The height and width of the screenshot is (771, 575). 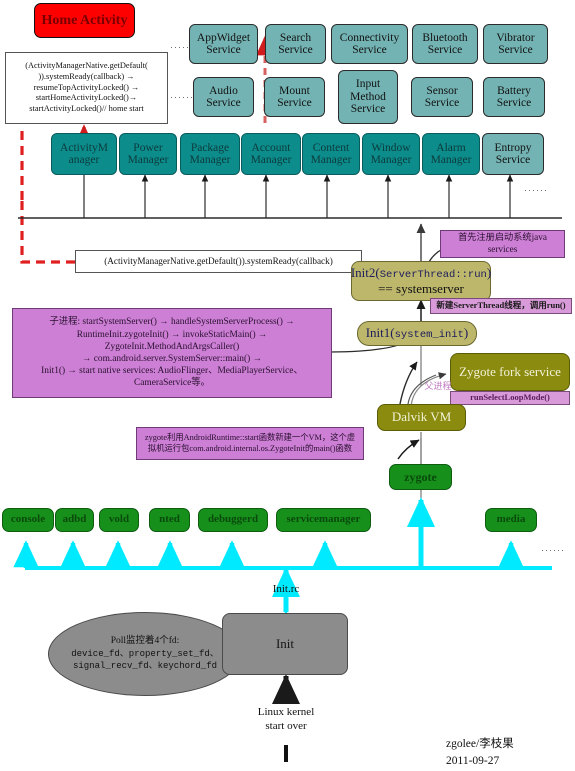 I want to click on manager-label: Alarm Manager, so click(x=451, y=153).